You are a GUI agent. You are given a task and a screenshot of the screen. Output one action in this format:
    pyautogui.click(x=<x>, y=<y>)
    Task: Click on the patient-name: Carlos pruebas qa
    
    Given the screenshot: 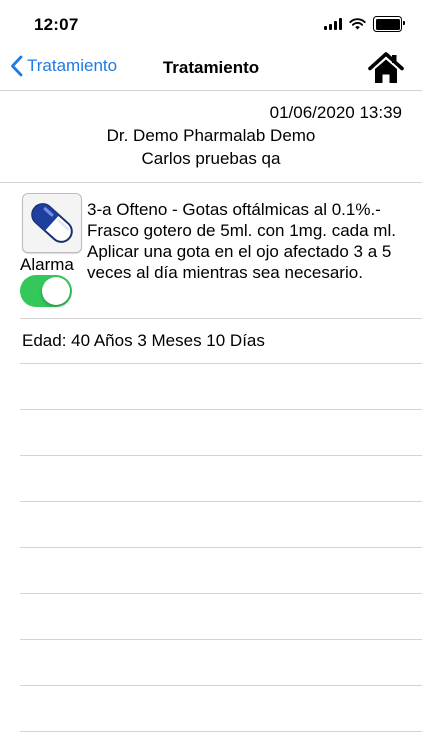 What is the action you would take?
    pyautogui.click(x=211, y=158)
    